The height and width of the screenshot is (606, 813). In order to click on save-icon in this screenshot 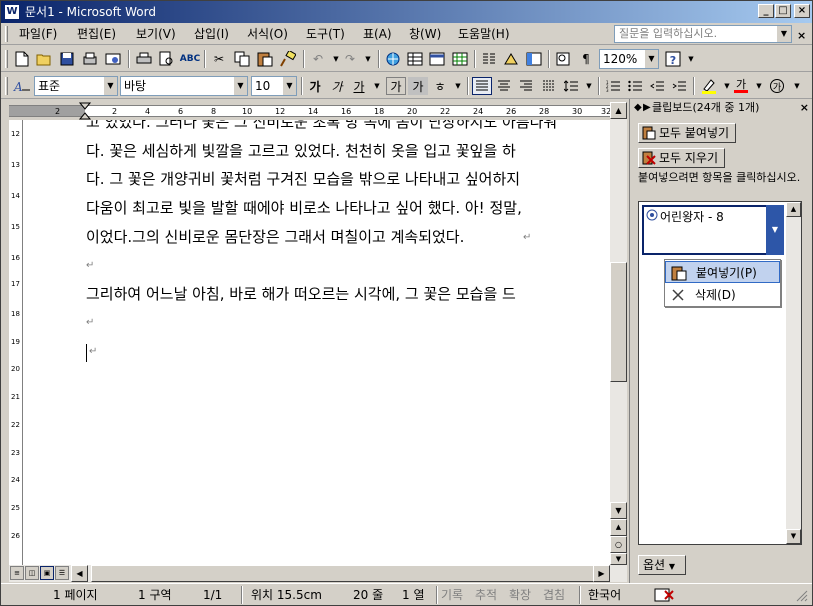, I will do `click(67, 59)`.